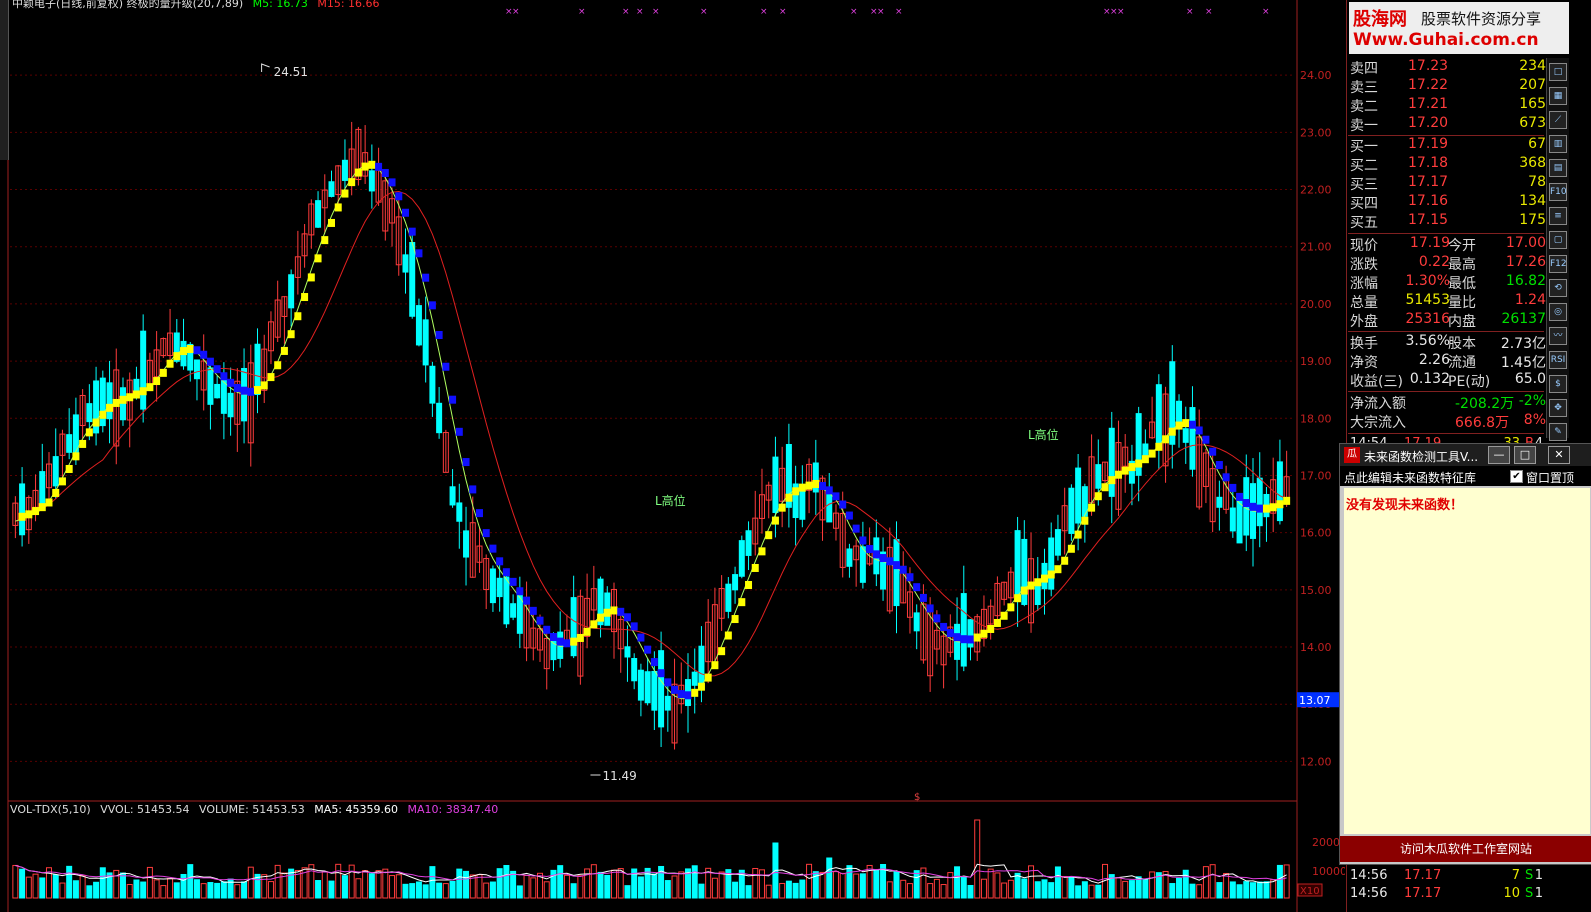 This screenshot has height=912, width=1591. What do you see at coordinates (626, 12) in the screenshot?
I see `signal-marker: ×` at bounding box center [626, 12].